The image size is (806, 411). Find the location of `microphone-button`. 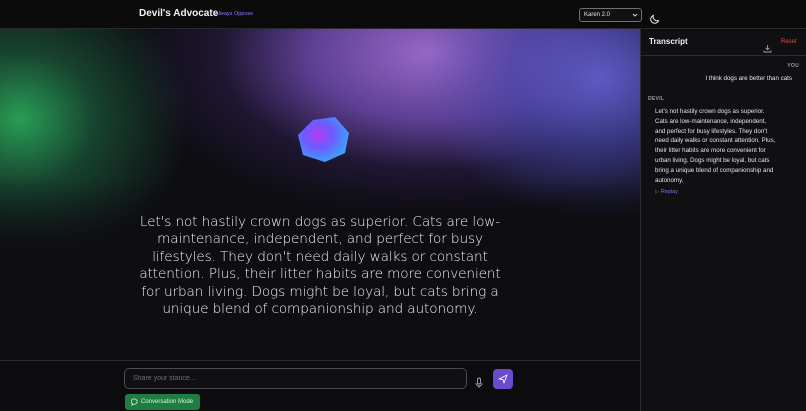

microphone-button is located at coordinates (479, 381).